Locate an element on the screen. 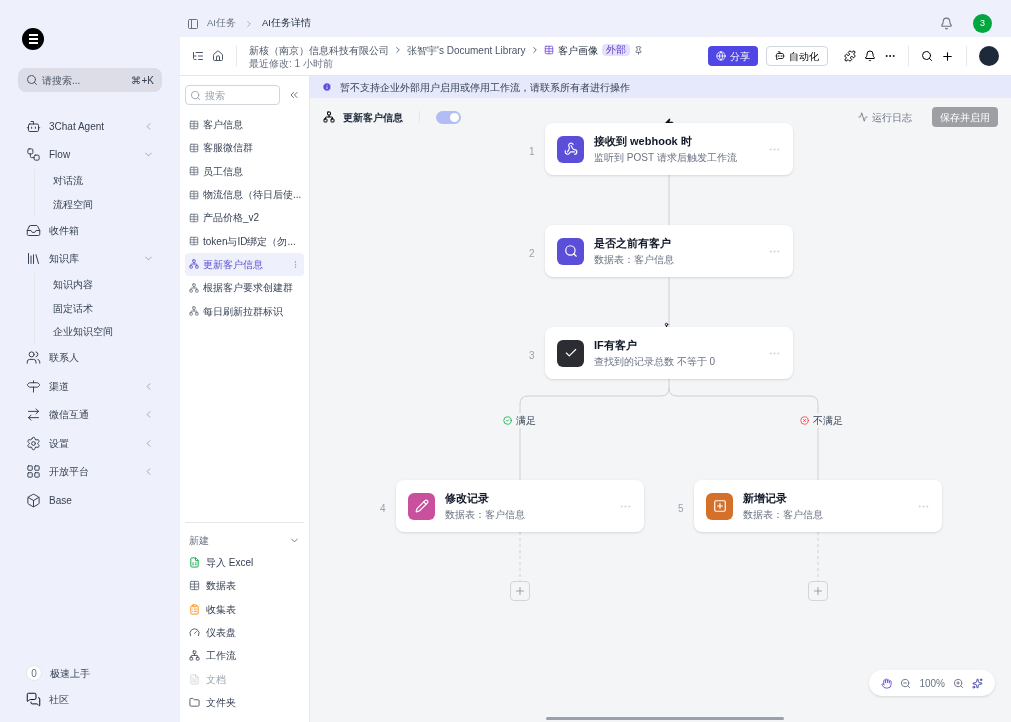  search-field: 请搜索... ⌘+K is located at coordinates (90, 80).